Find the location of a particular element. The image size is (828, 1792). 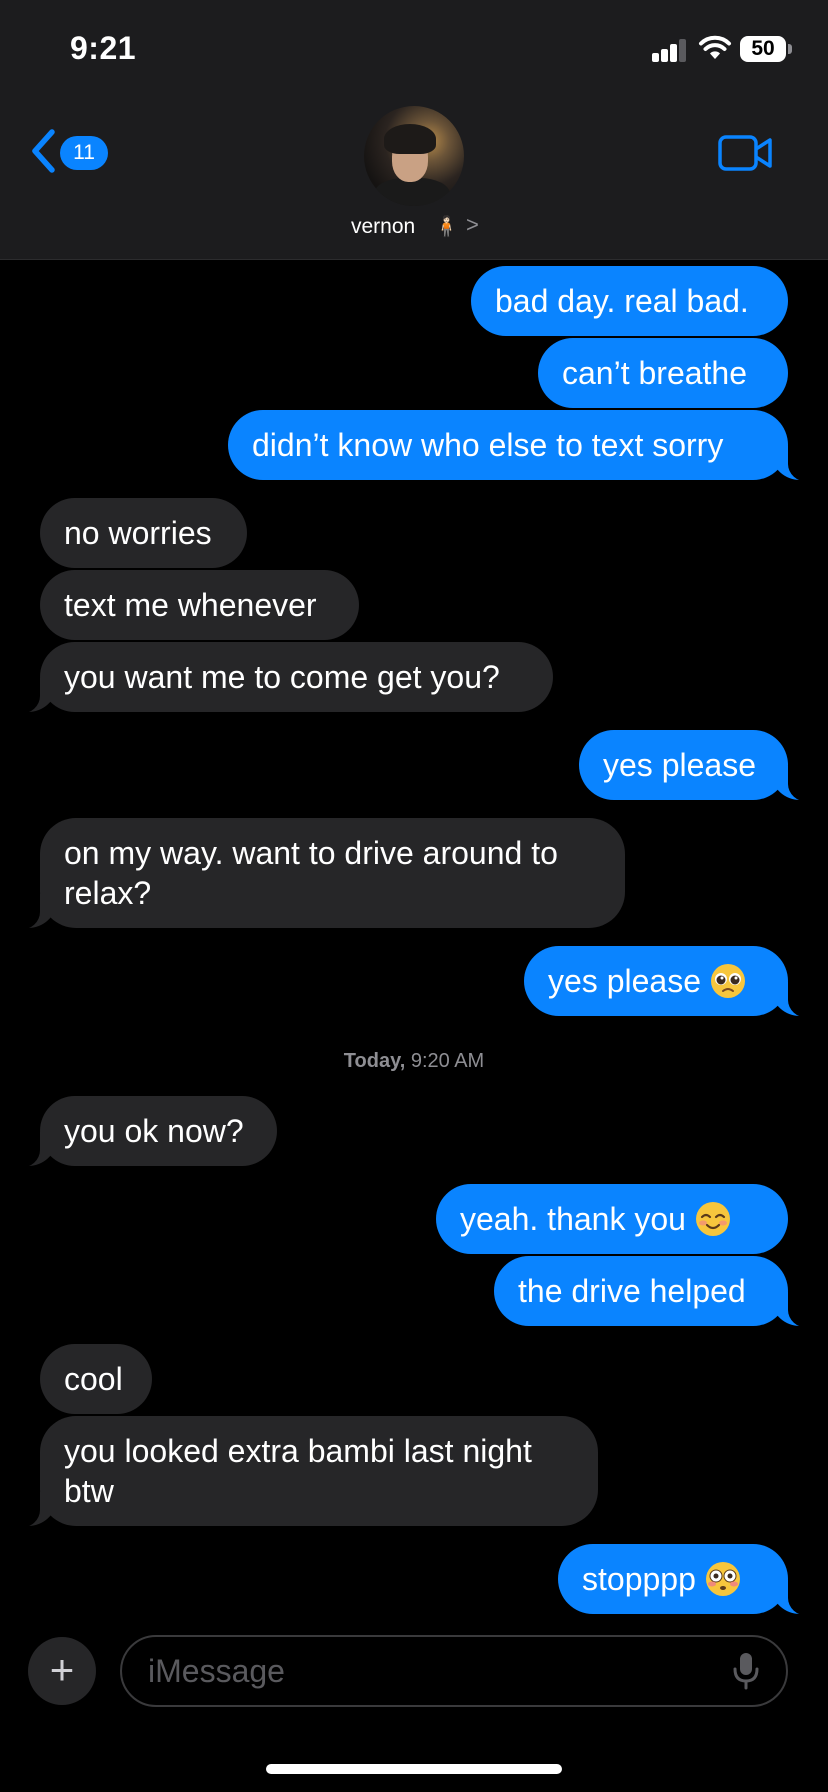

incoming-message-bubble: you ok now? is located at coordinates (146, 1132).